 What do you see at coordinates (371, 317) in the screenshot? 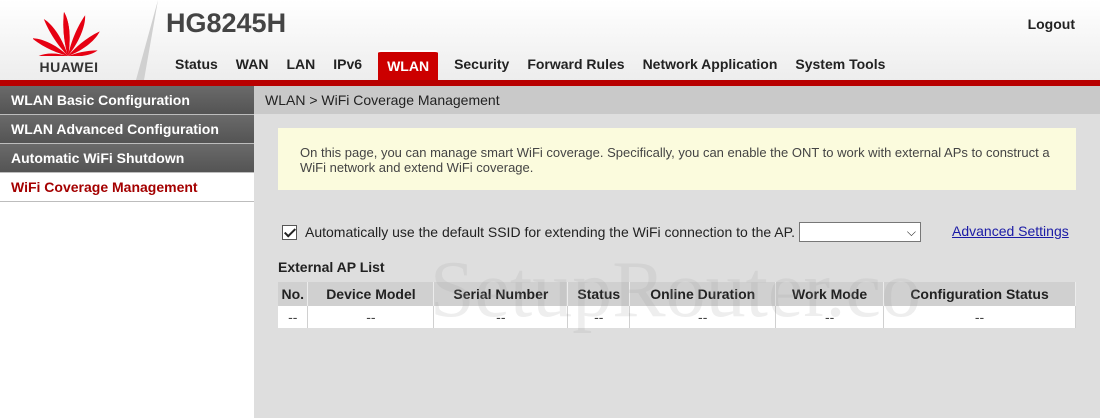
I see `cell-device-model: --` at bounding box center [371, 317].